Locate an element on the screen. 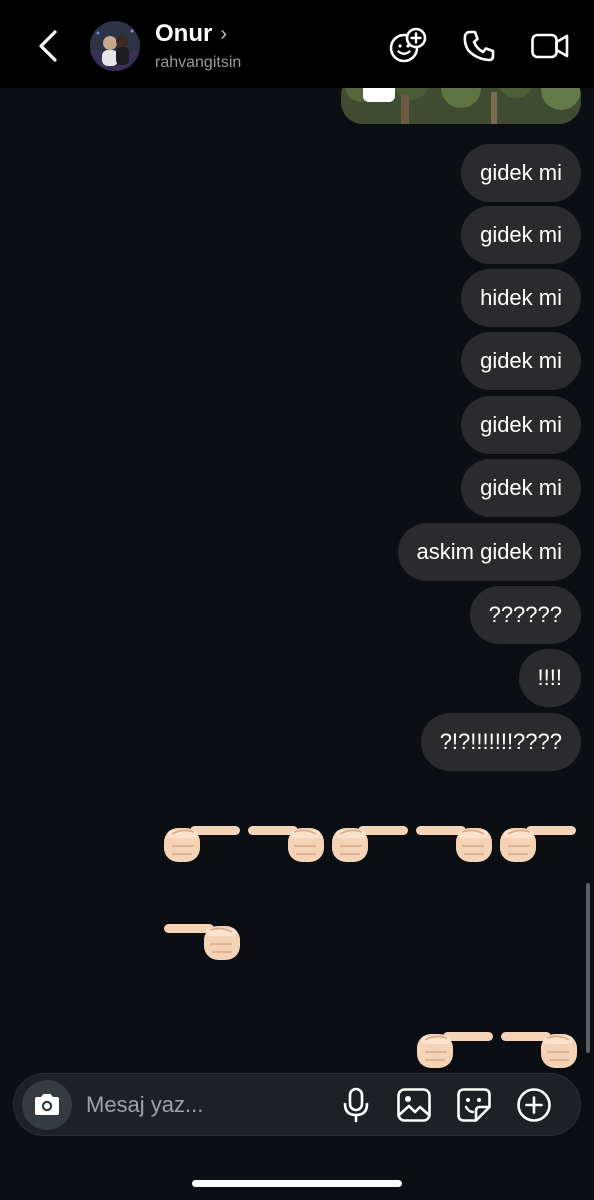 The height and width of the screenshot is (1200, 594). gallery-icon is located at coordinates (414, 1105).